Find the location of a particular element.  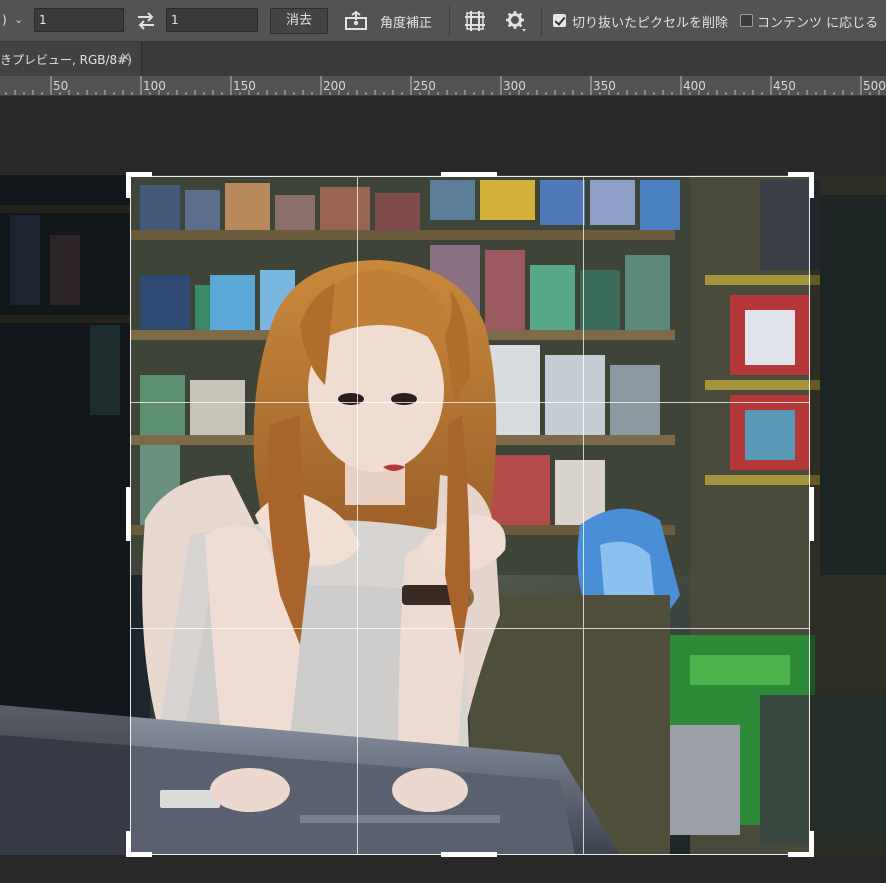

horizontal-ruler: 50 100 150 200 250 300 350 400 450 500 is located at coordinates (443, 86).